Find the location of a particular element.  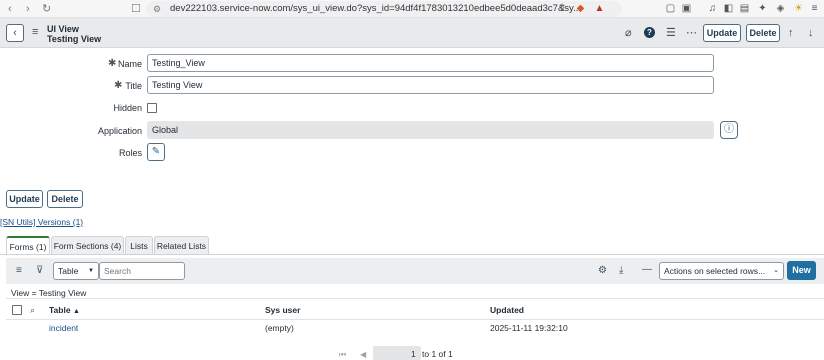

reload-icon: ↻ is located at coordinates (46, 9).